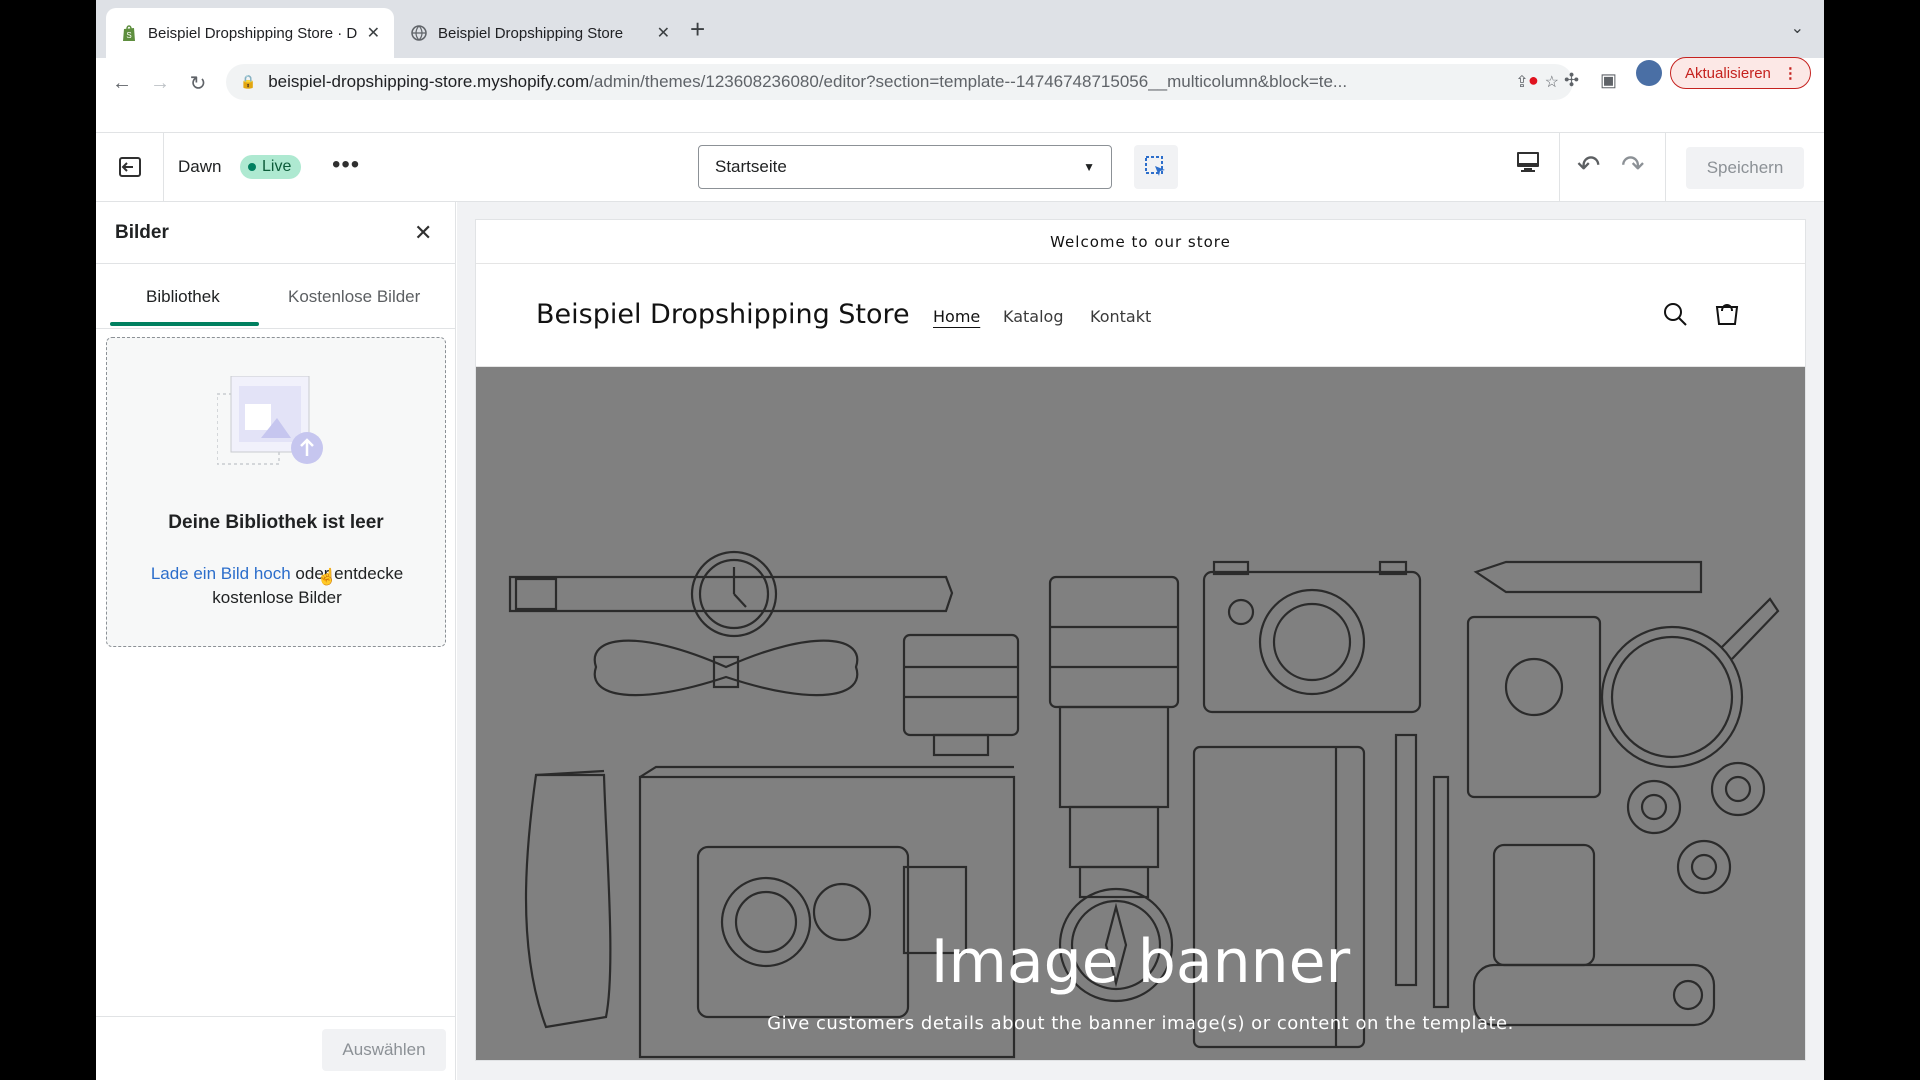 The width and height of the screenshot is (1920, 1080). I want to click on share-icon: ⇪, so click(1521, 82).